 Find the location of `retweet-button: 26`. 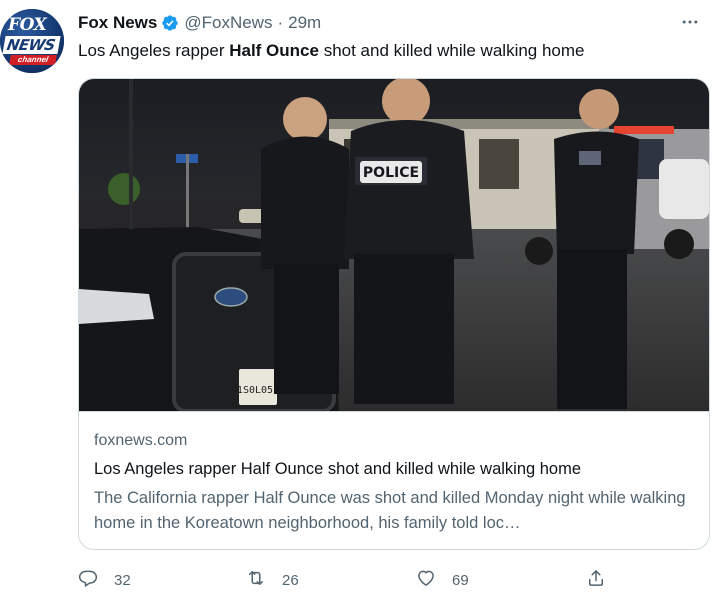

retweet-button: 26 is located at coordinates (272, 580).